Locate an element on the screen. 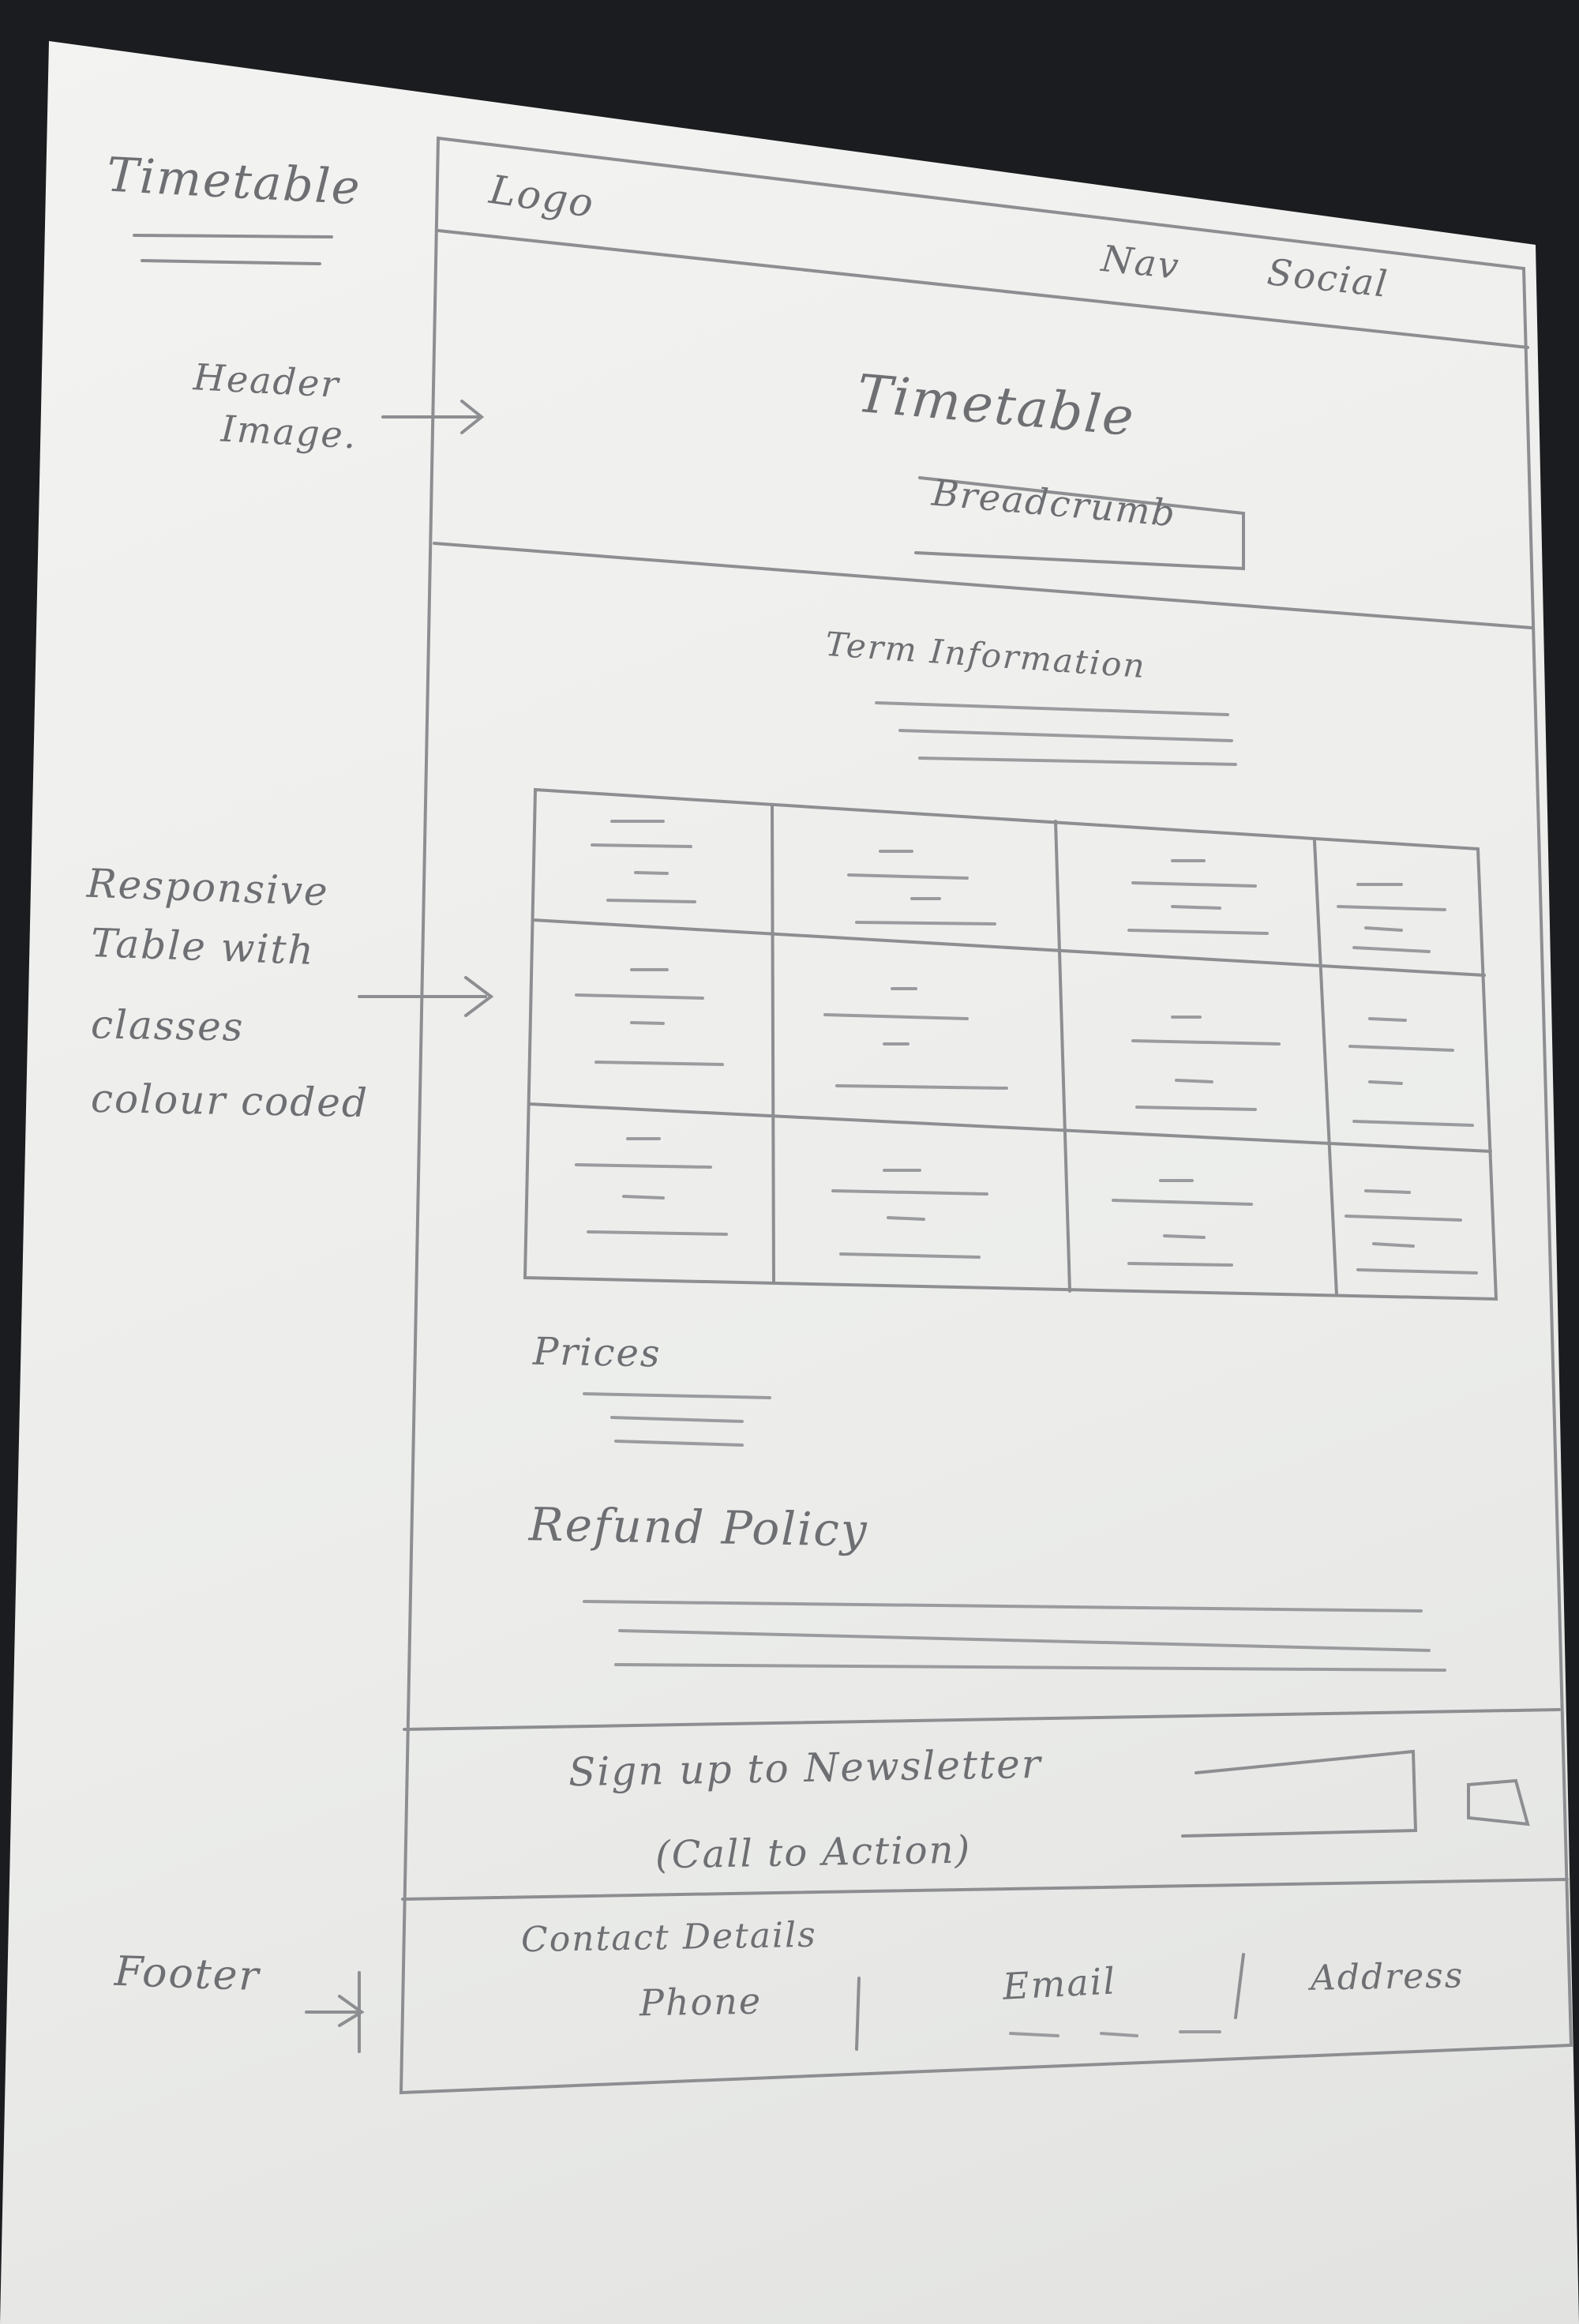 The width and height of the screenshot is (1579, 2324). table-note-line-1: Responsive is located at coordinates (208, 887).